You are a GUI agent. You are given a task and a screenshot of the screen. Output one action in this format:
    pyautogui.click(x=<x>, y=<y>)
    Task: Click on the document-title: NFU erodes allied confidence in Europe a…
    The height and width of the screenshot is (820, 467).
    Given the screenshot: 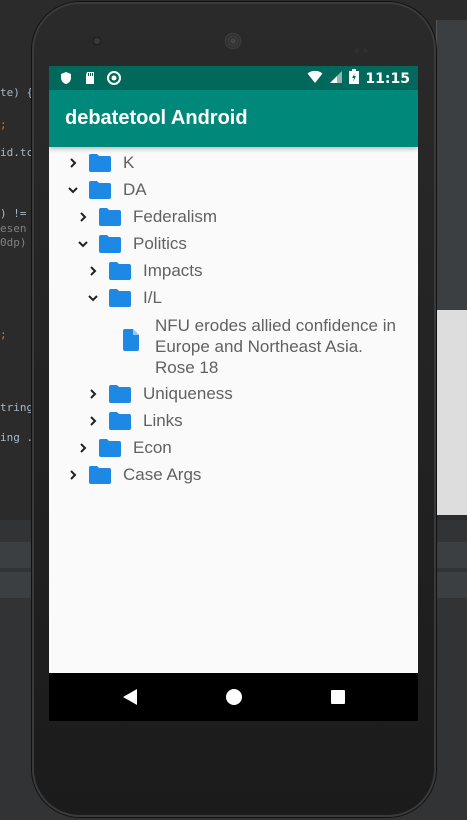 What is the action you would take?
    pyautogui.click(x=275, y=346)
    